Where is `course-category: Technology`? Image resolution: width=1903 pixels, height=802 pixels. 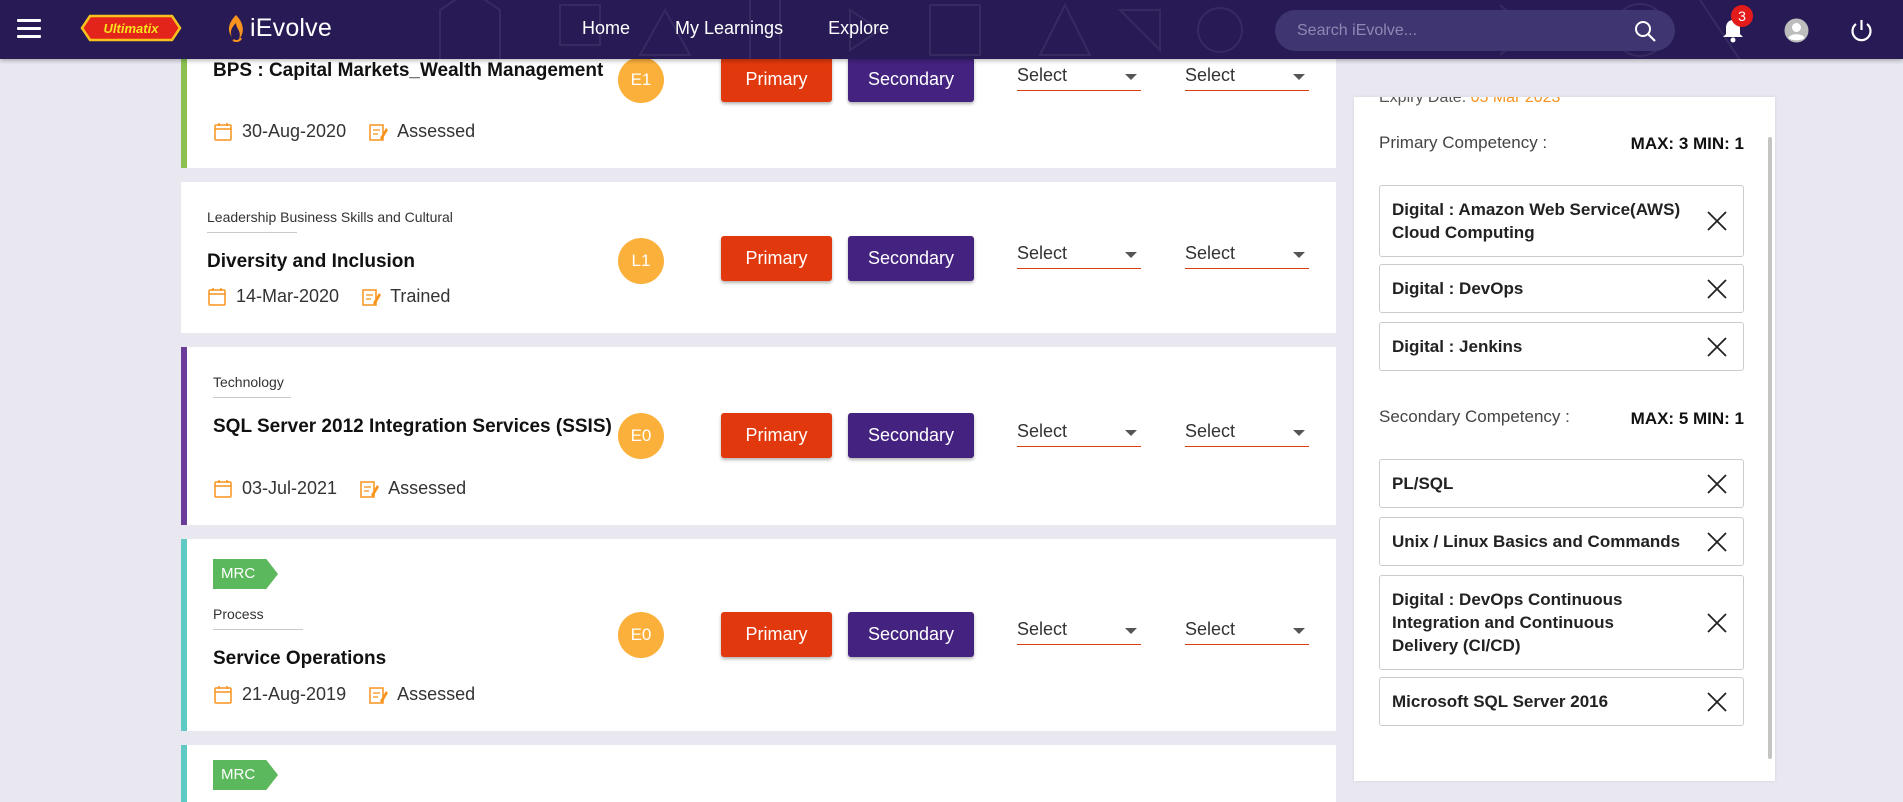 course-category: Technology is located at coordinates (248, 382).